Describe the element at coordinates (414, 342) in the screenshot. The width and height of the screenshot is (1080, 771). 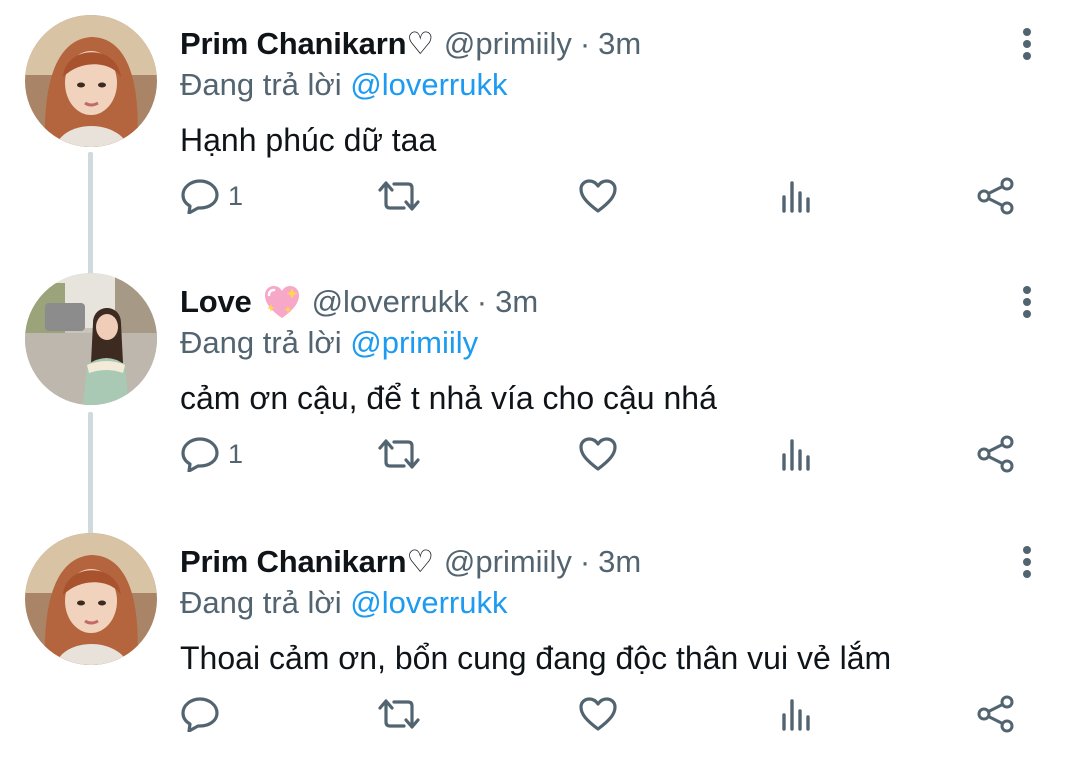
I see `reply-mention: @primiily` at that location.